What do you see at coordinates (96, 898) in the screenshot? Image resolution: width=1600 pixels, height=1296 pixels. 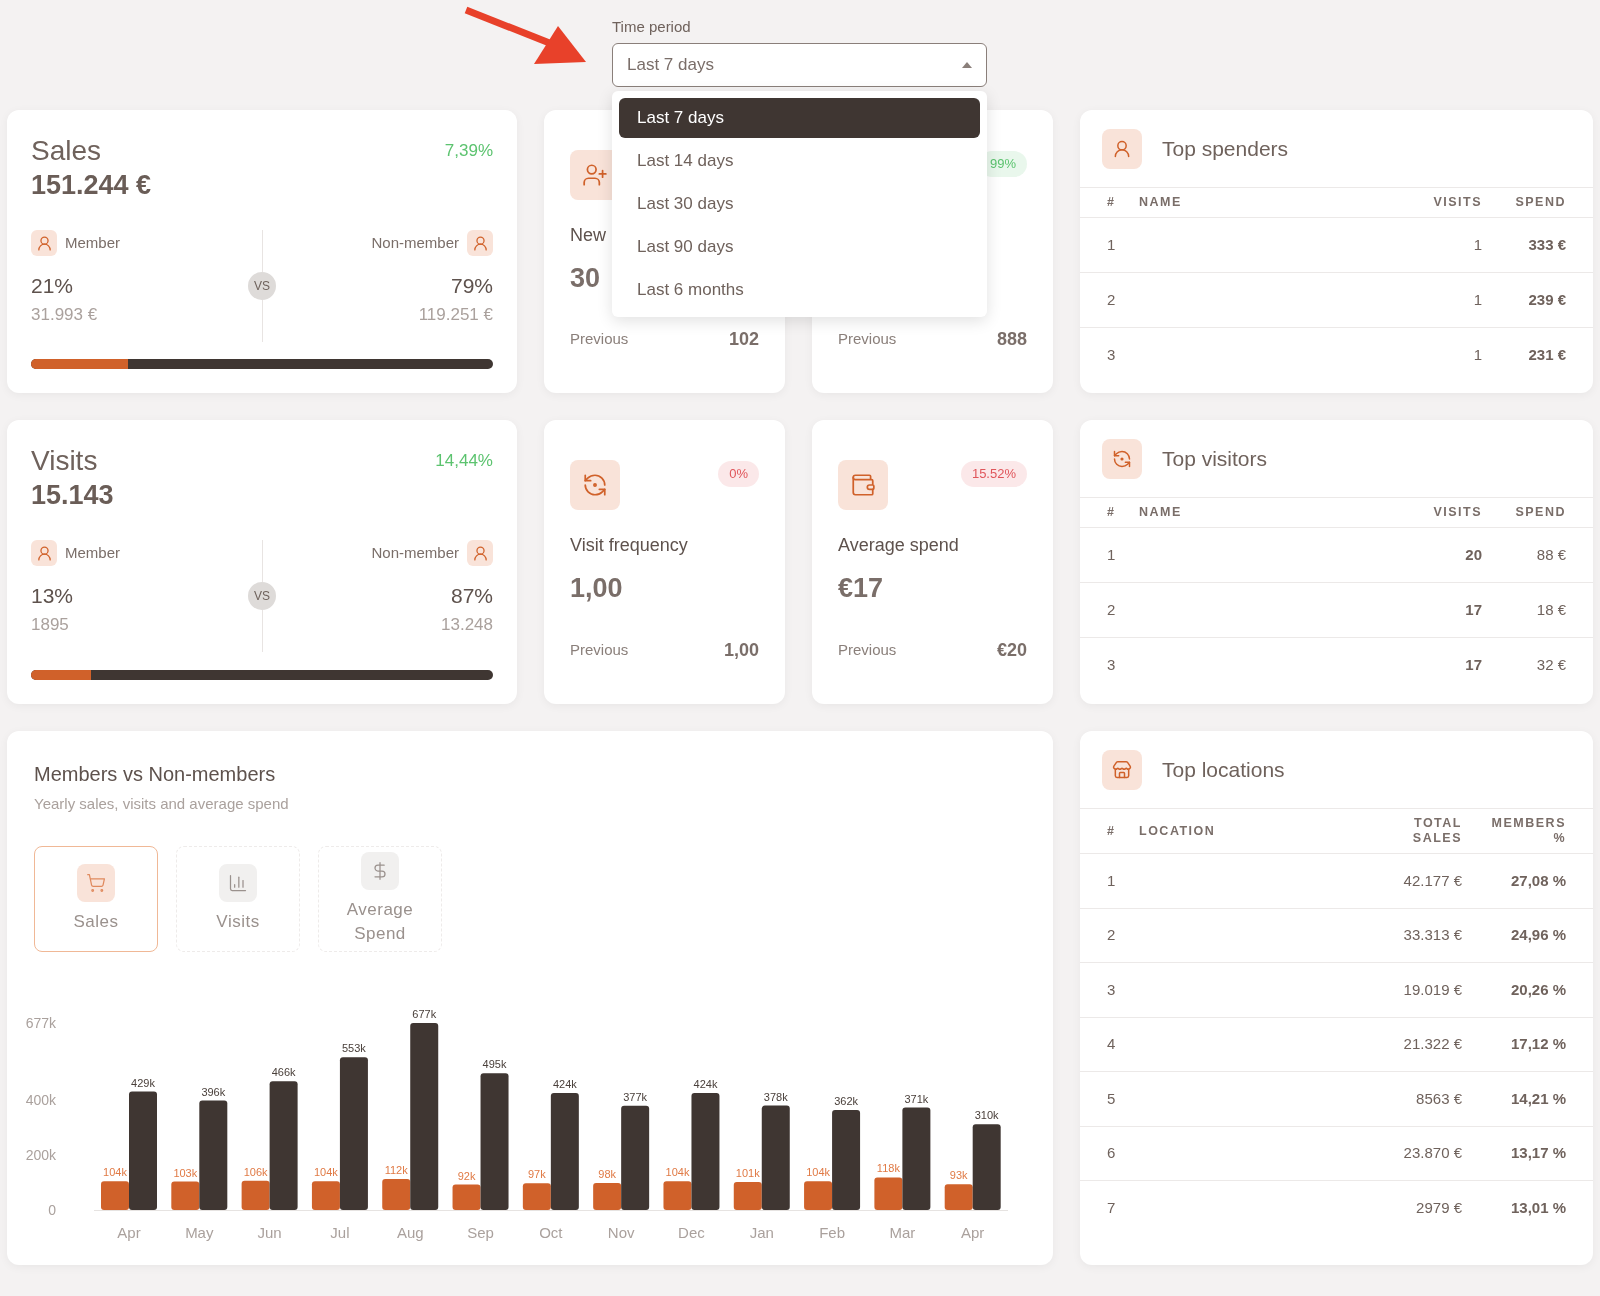 I see `chart-tab: Sales` at bounding box center [96, 898].